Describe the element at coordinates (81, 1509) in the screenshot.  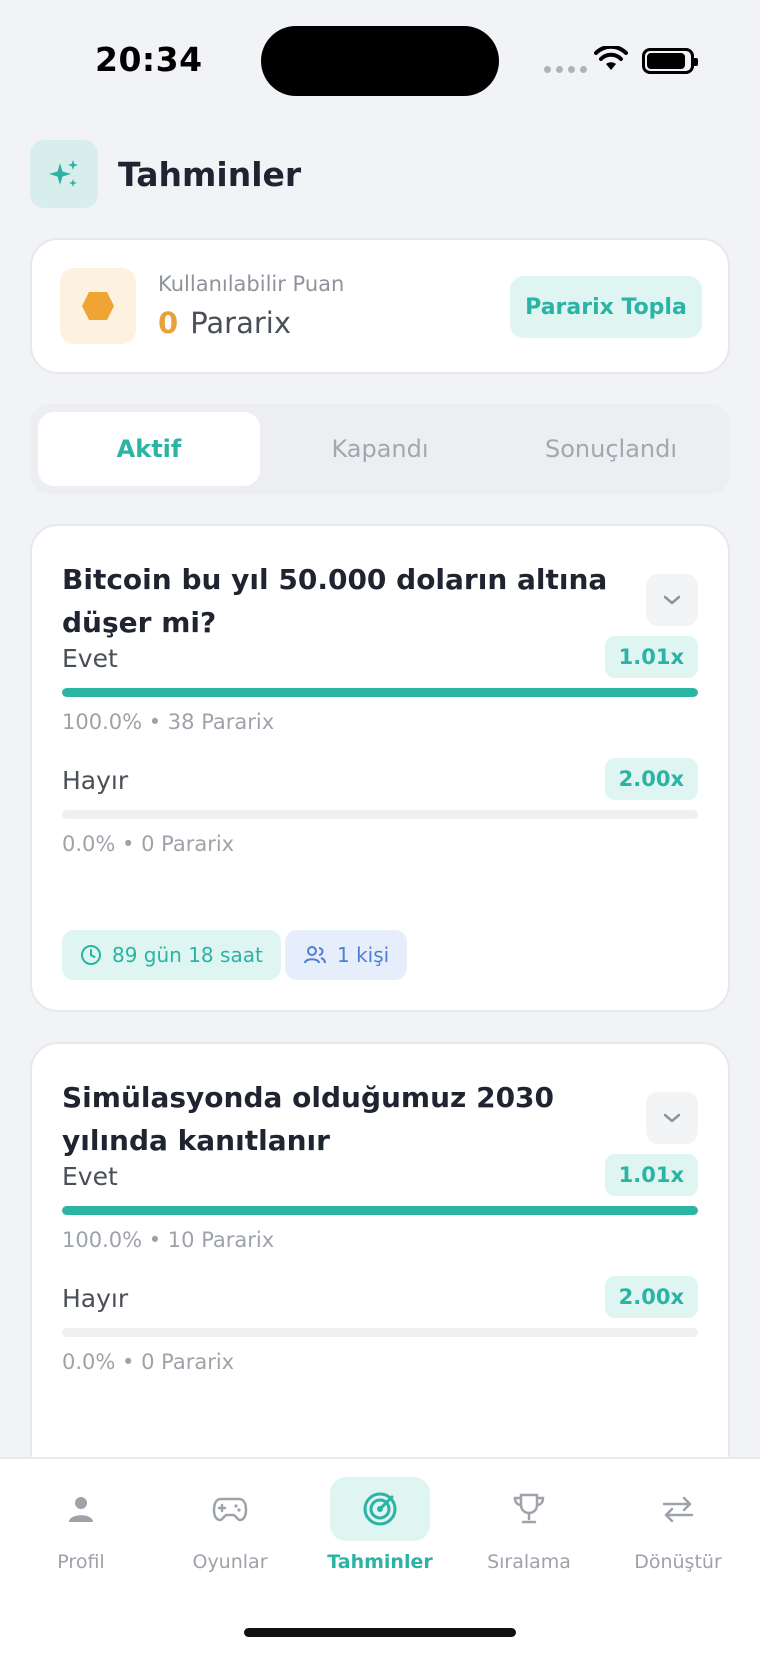
I see `person-icon` at that location.